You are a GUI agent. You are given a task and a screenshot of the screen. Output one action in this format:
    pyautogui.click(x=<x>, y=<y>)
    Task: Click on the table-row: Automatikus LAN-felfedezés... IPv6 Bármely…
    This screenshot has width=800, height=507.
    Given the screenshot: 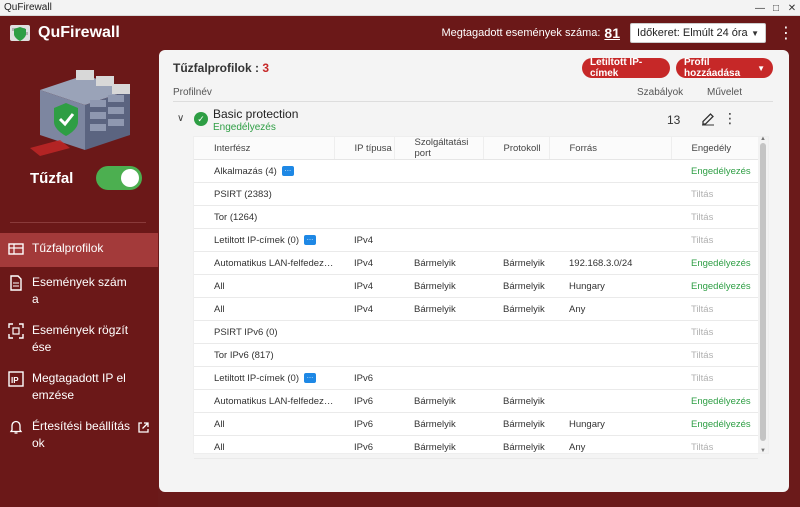 What is the action you would take?
    pyautogui.click(x=476, y=401)
    